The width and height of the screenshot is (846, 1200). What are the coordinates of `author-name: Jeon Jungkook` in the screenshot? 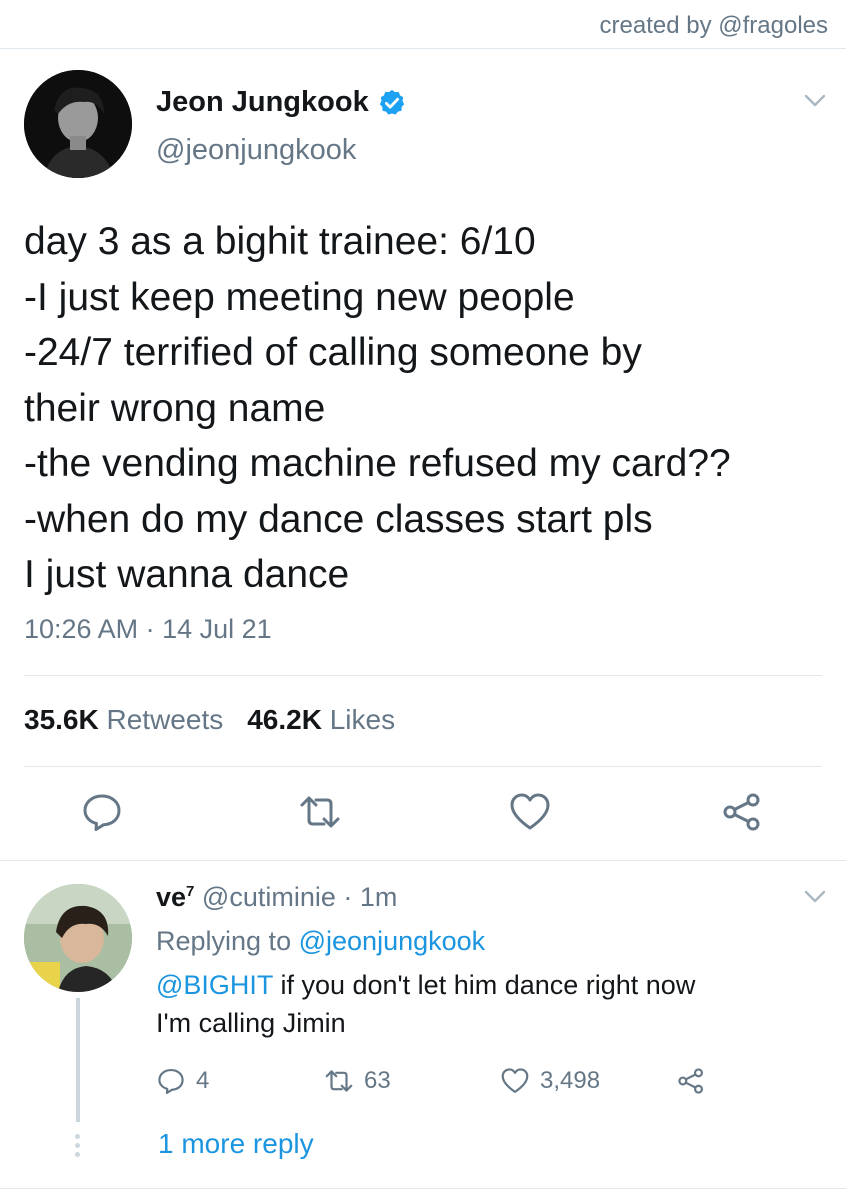 It's located at (281, 102).